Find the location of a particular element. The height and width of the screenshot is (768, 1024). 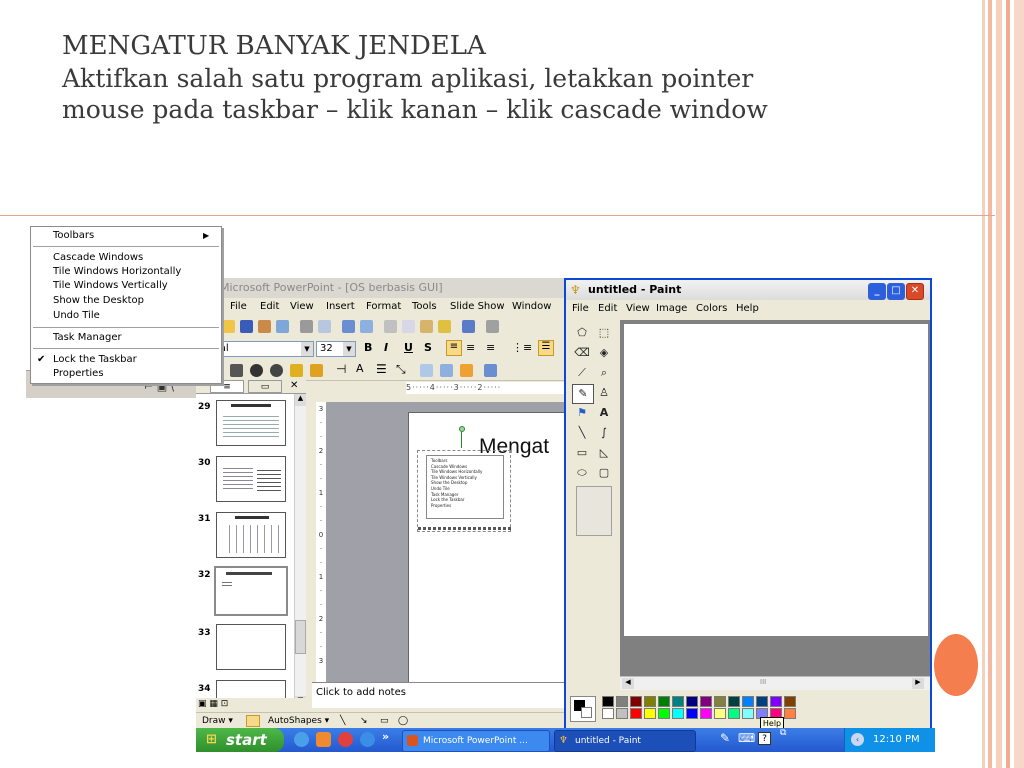

brush-icon: ♙ is located at coordinates (604, 393).